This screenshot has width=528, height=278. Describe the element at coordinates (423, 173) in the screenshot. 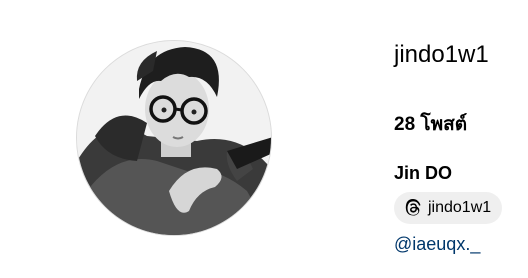

I see `full-name: Jin DO` at that location.